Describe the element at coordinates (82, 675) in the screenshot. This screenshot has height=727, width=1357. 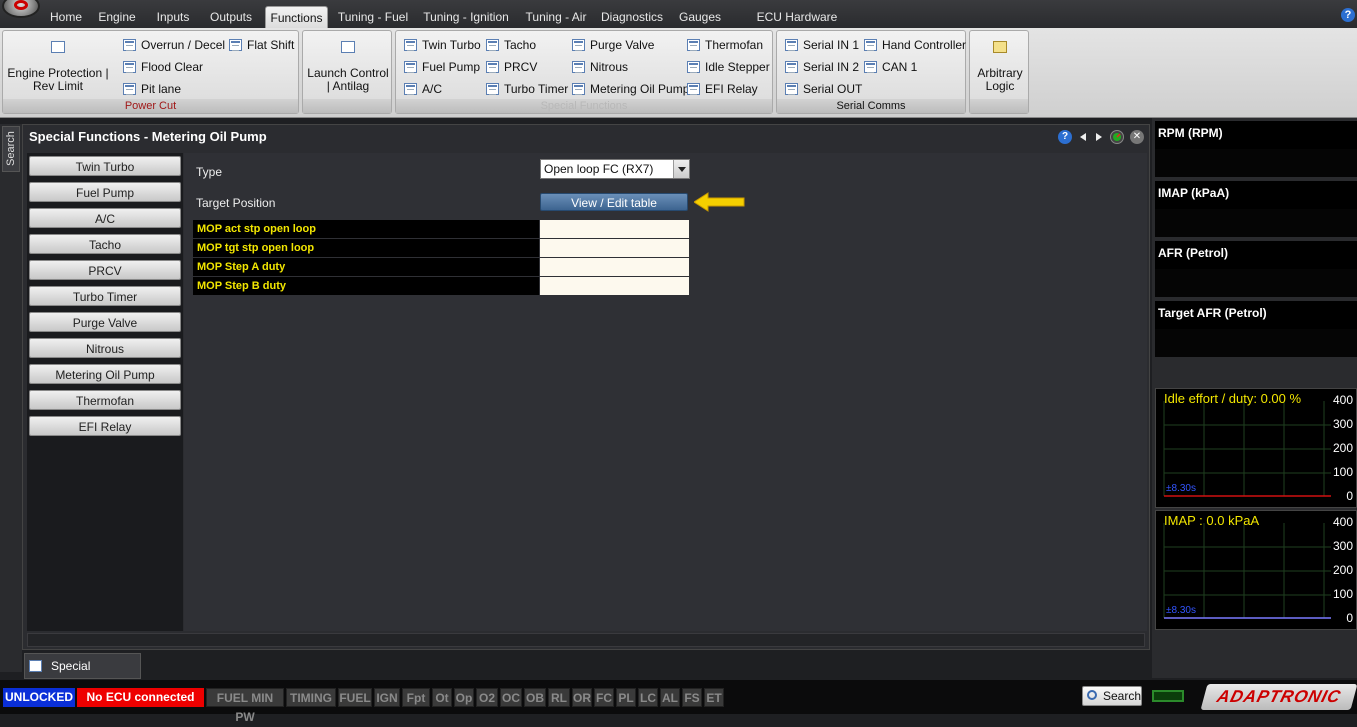
I see `document-tab-special-functions: Special Functions` at that location.